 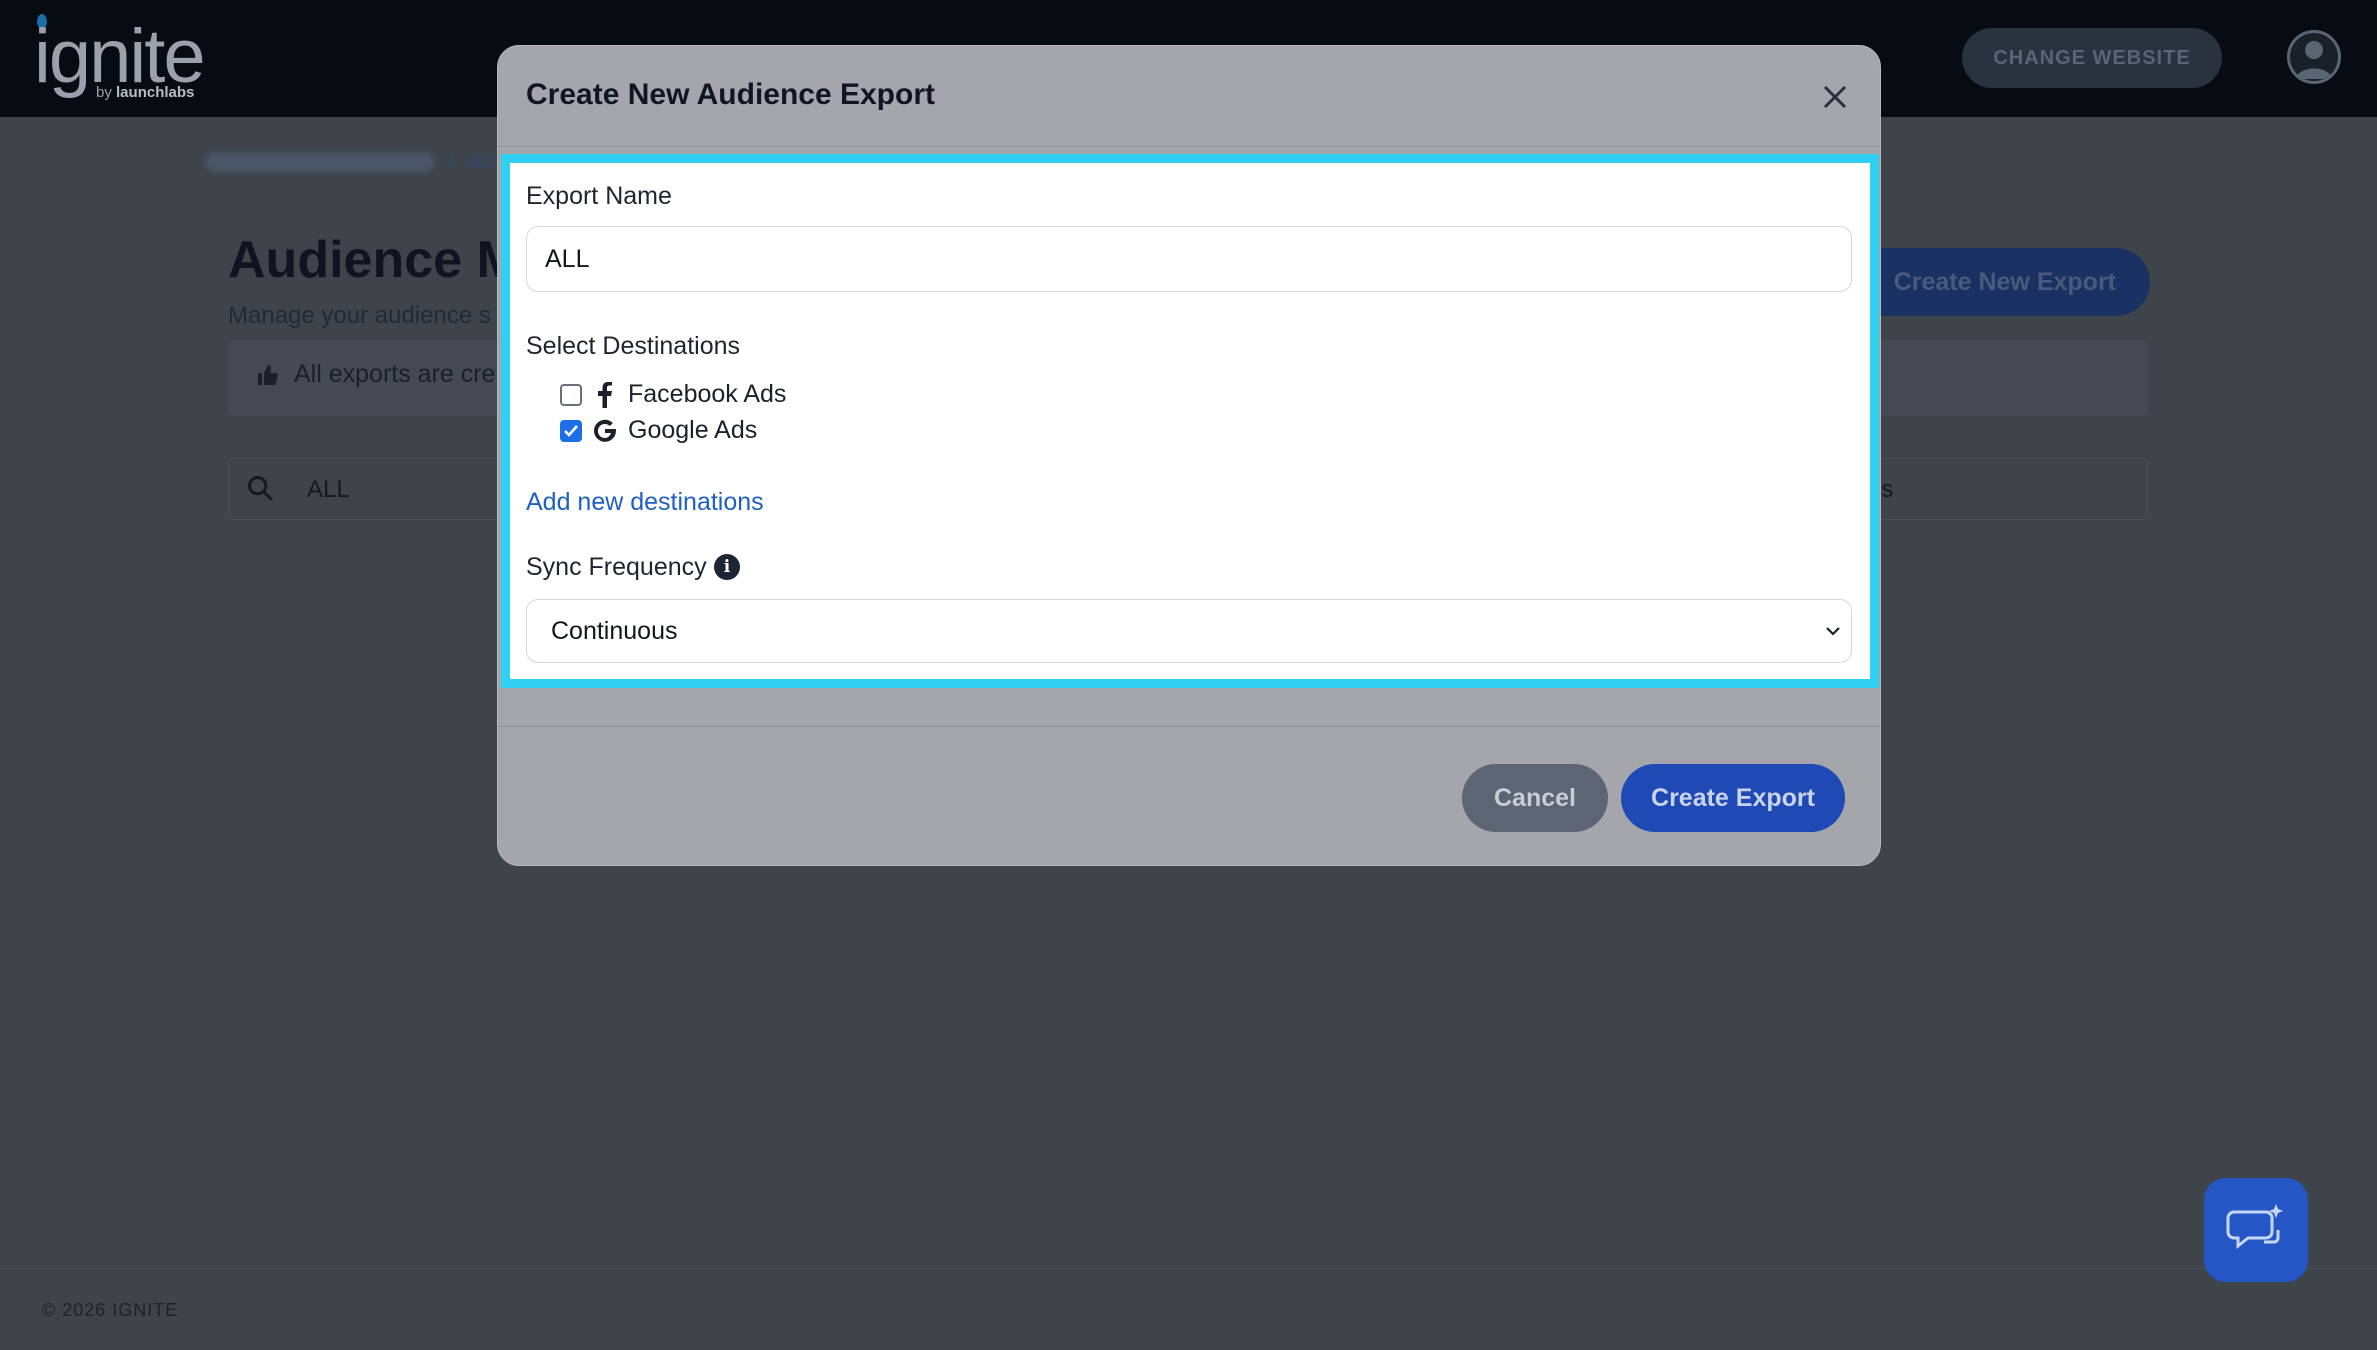 I want to click on change-website-button: CHANGE WEBSITE, so click(x=2092, y=58).